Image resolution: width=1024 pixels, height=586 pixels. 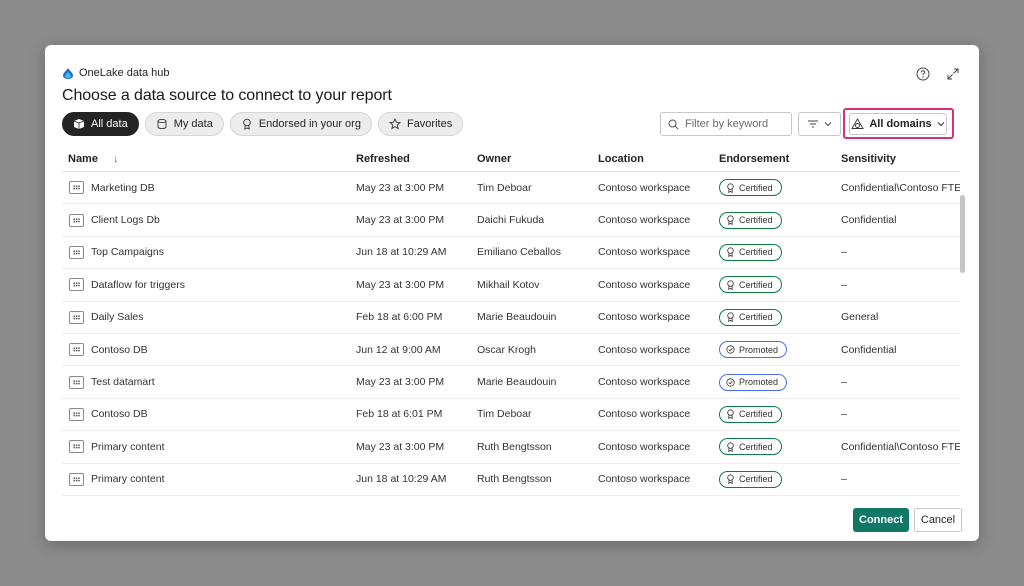 I want to click on all-data-icon, so click(x=79, y=124).